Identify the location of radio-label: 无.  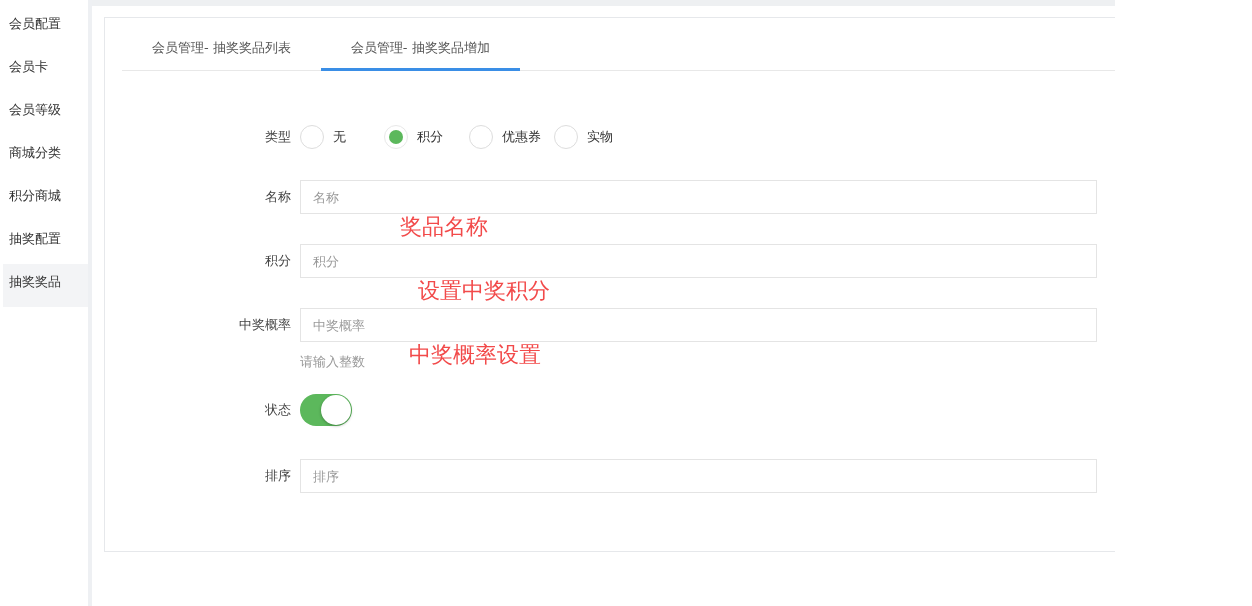
(339, 137).